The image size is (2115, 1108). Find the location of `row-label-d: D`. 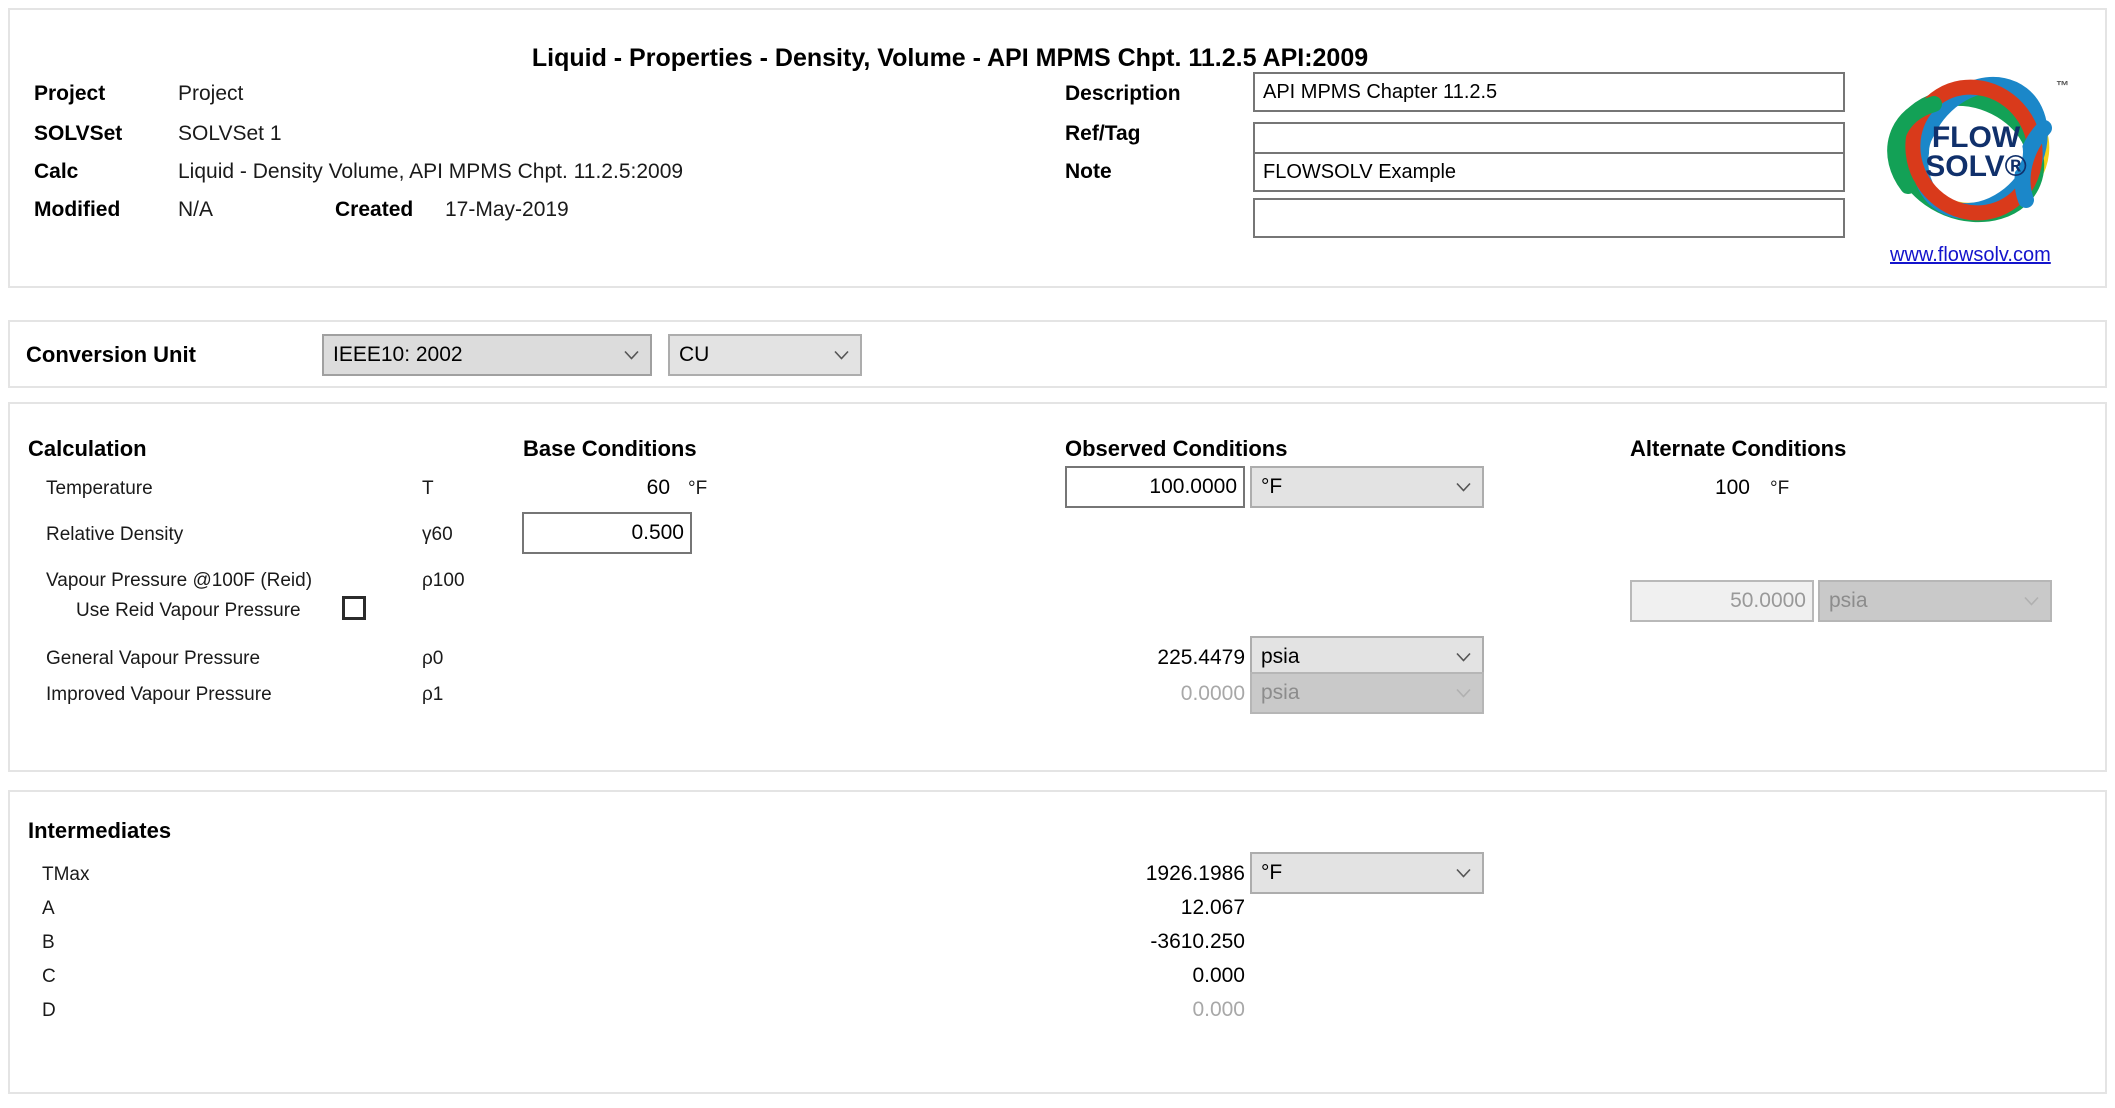

row-label-d: D is located at coordinates (49, 1010).